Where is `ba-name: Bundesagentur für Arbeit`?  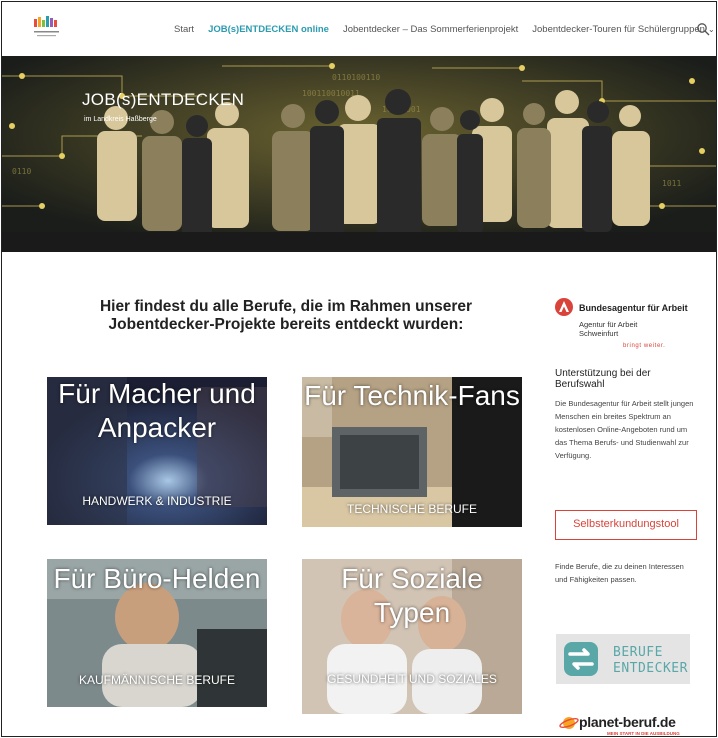 ba-name: Bundesagentur für Arbeit is located at coordinates (633, 308).